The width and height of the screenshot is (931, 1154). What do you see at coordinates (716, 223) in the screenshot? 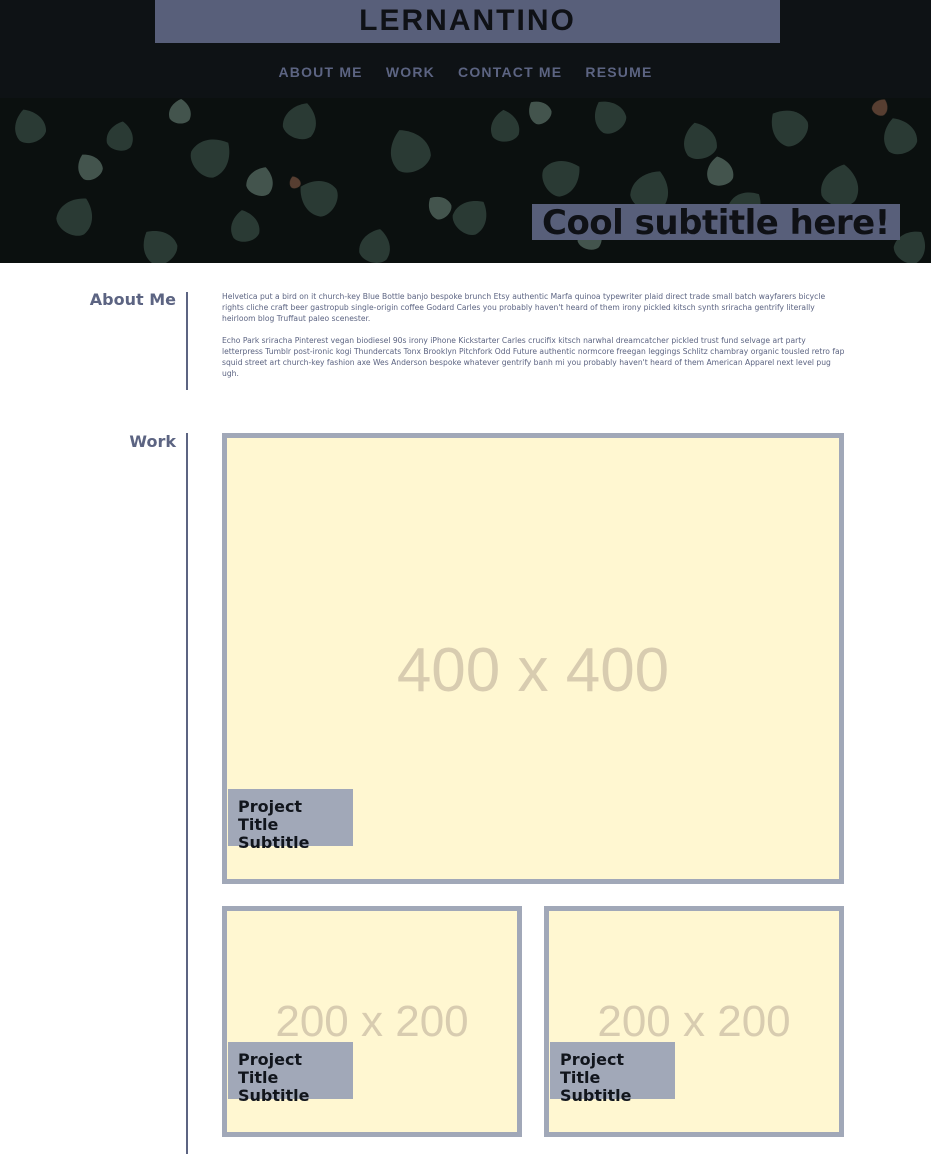
I see `hero-subtitle: Cool subtitle here!` at bounding box center [716, 223].